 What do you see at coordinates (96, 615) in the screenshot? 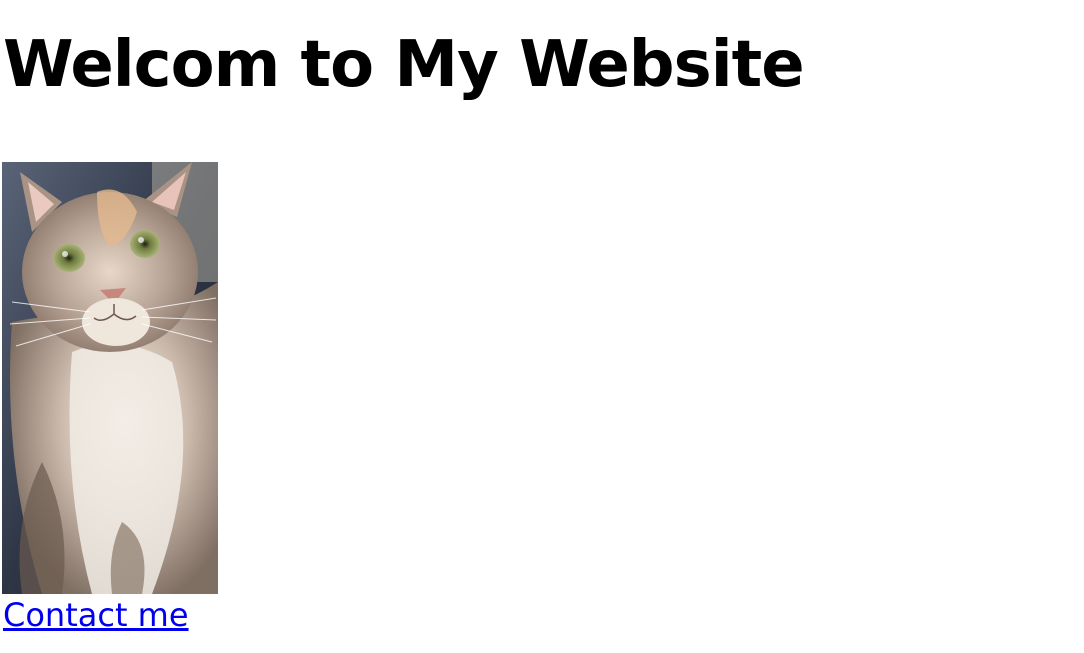
I see `contact-me-link: Contact me` at bounding box center [96, 615].